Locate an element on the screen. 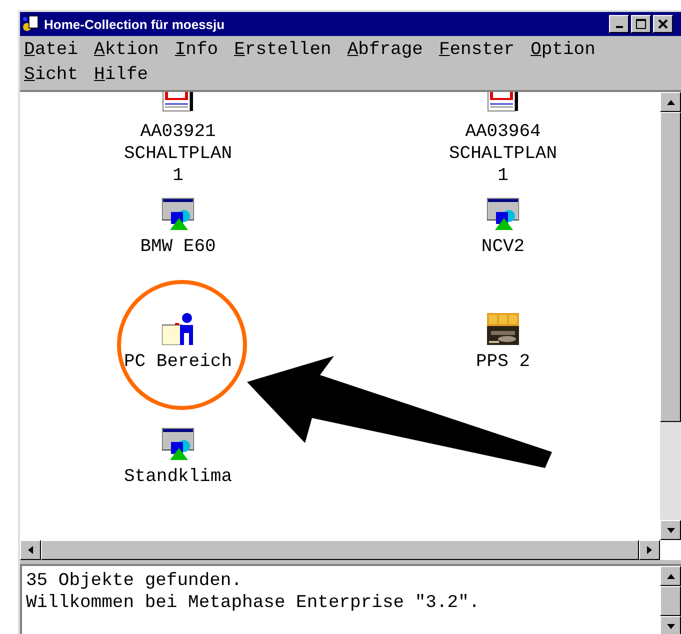  person-folder-icon is located at coordinates (178, 329).